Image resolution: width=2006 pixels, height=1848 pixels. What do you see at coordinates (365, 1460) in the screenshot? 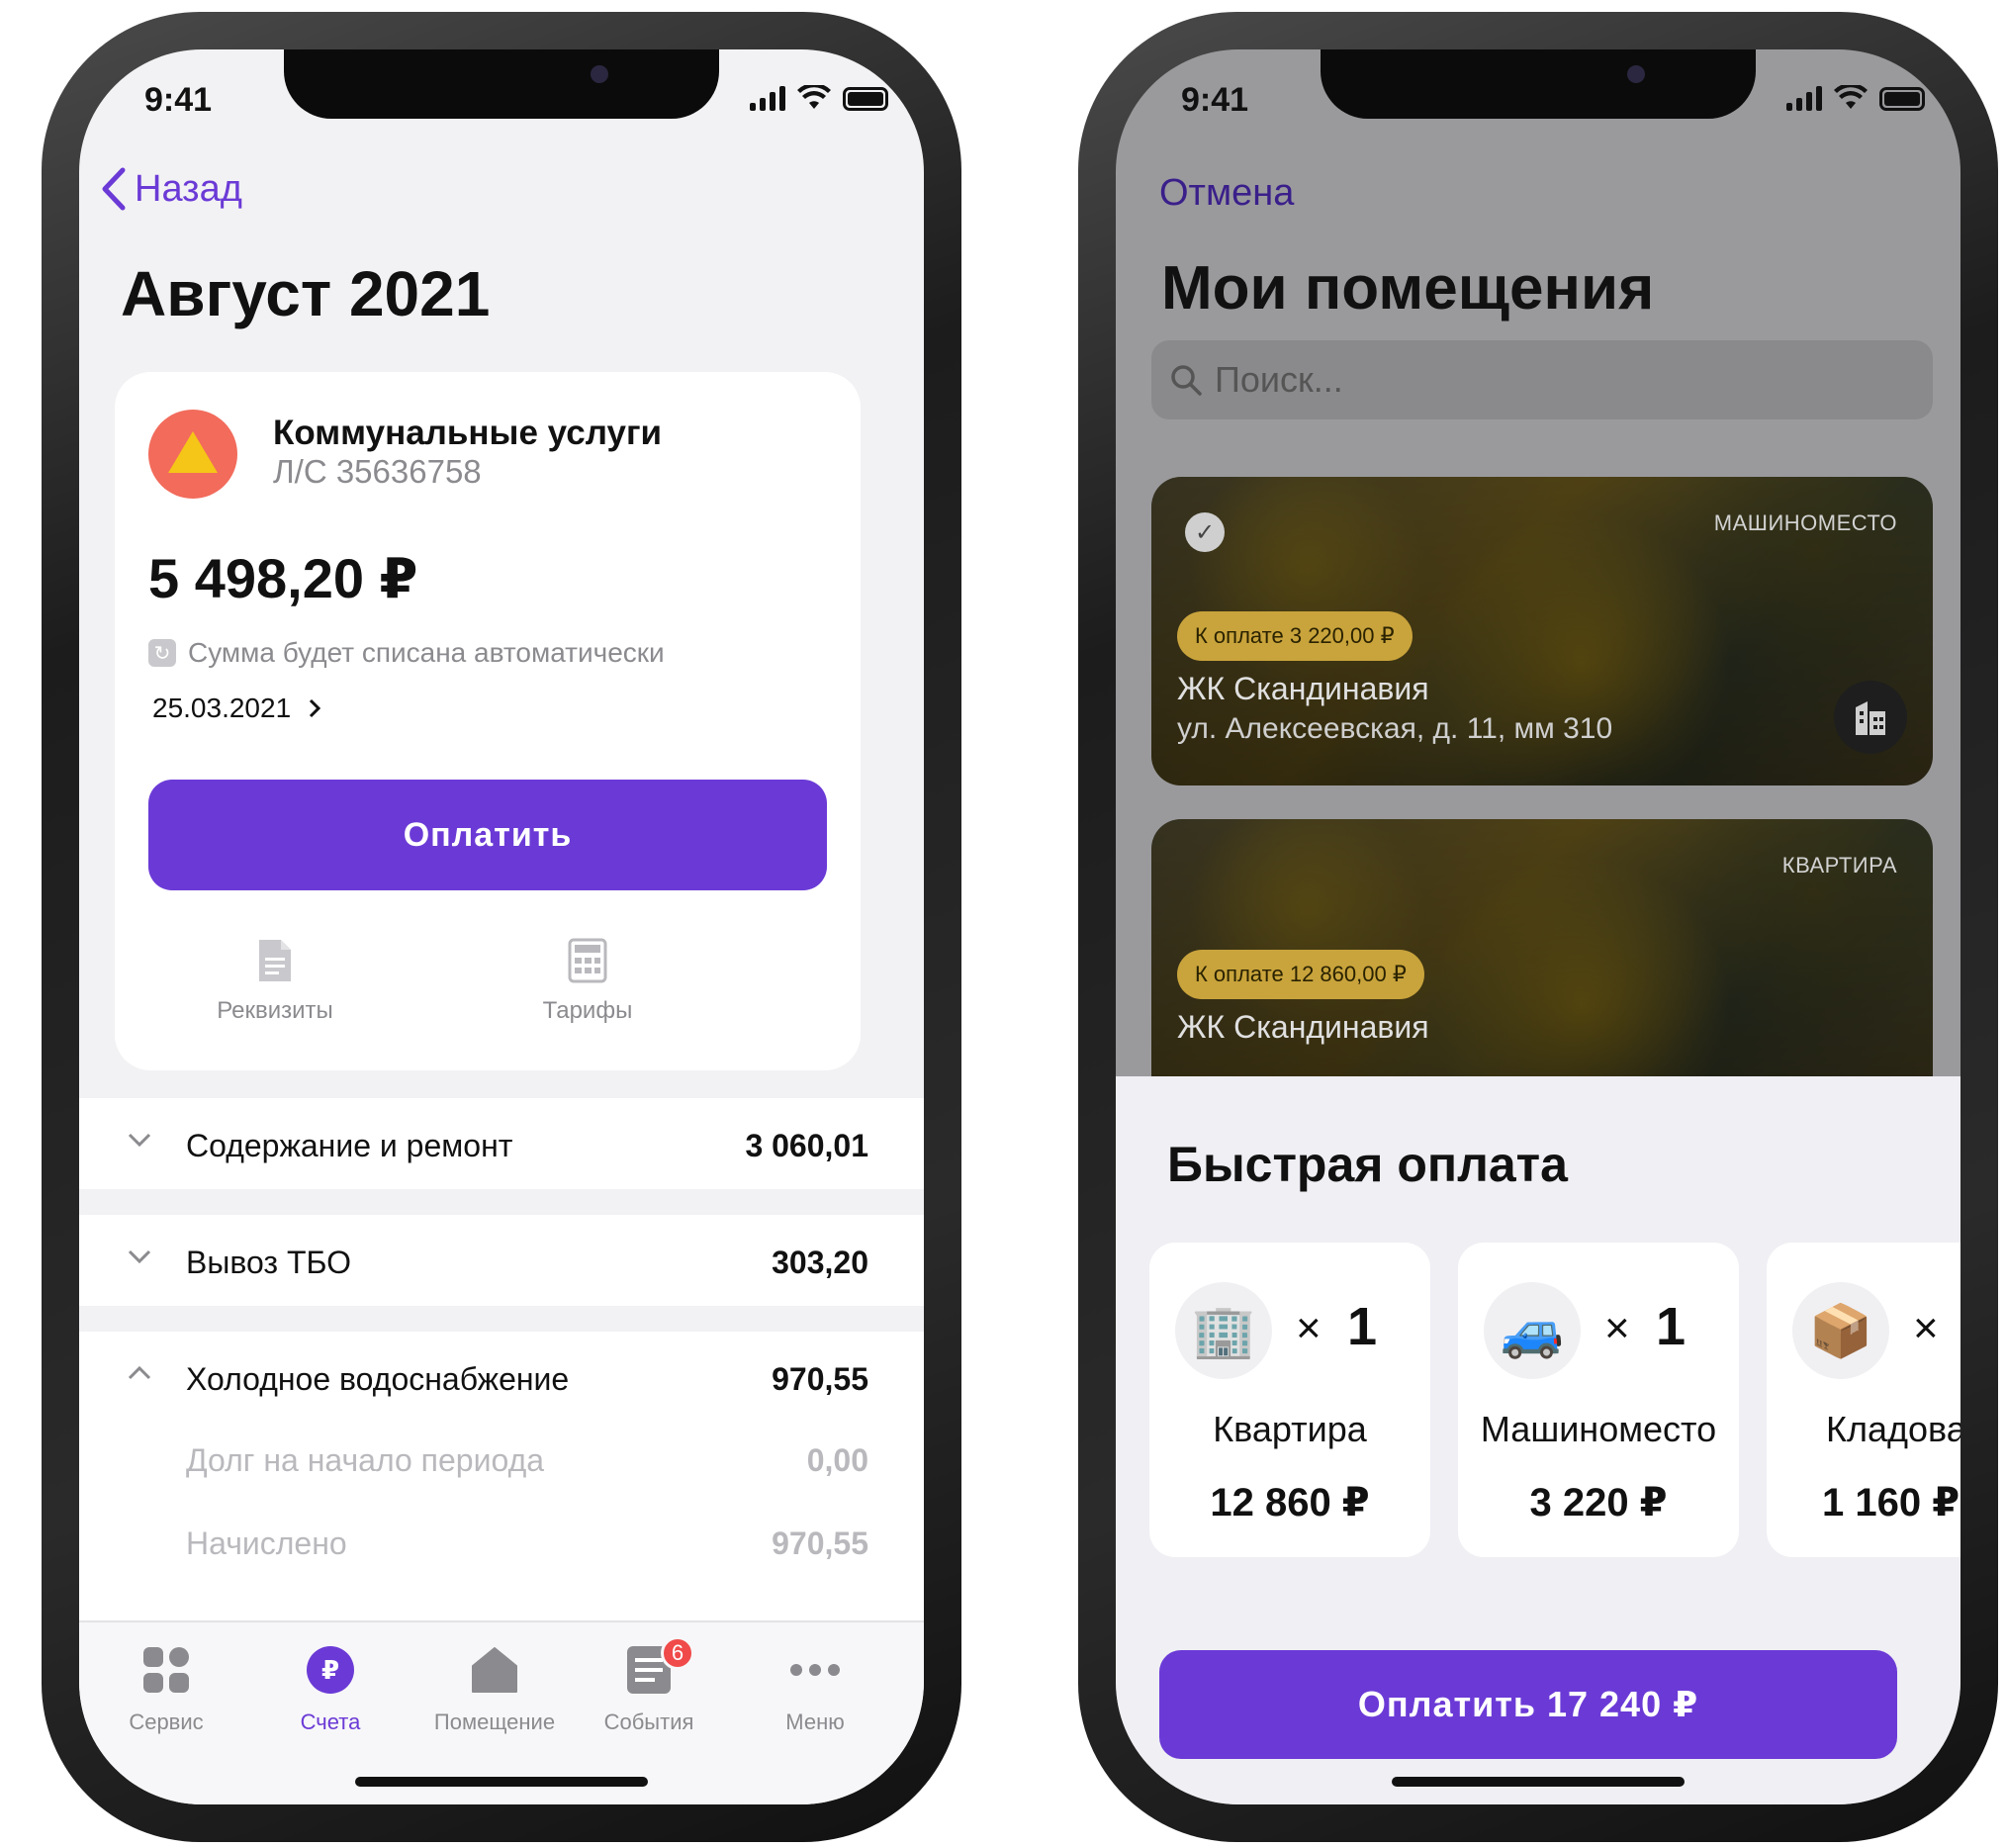
I see `subcharge-label: Долг на начало периода` at bounding box center [365, 1460].